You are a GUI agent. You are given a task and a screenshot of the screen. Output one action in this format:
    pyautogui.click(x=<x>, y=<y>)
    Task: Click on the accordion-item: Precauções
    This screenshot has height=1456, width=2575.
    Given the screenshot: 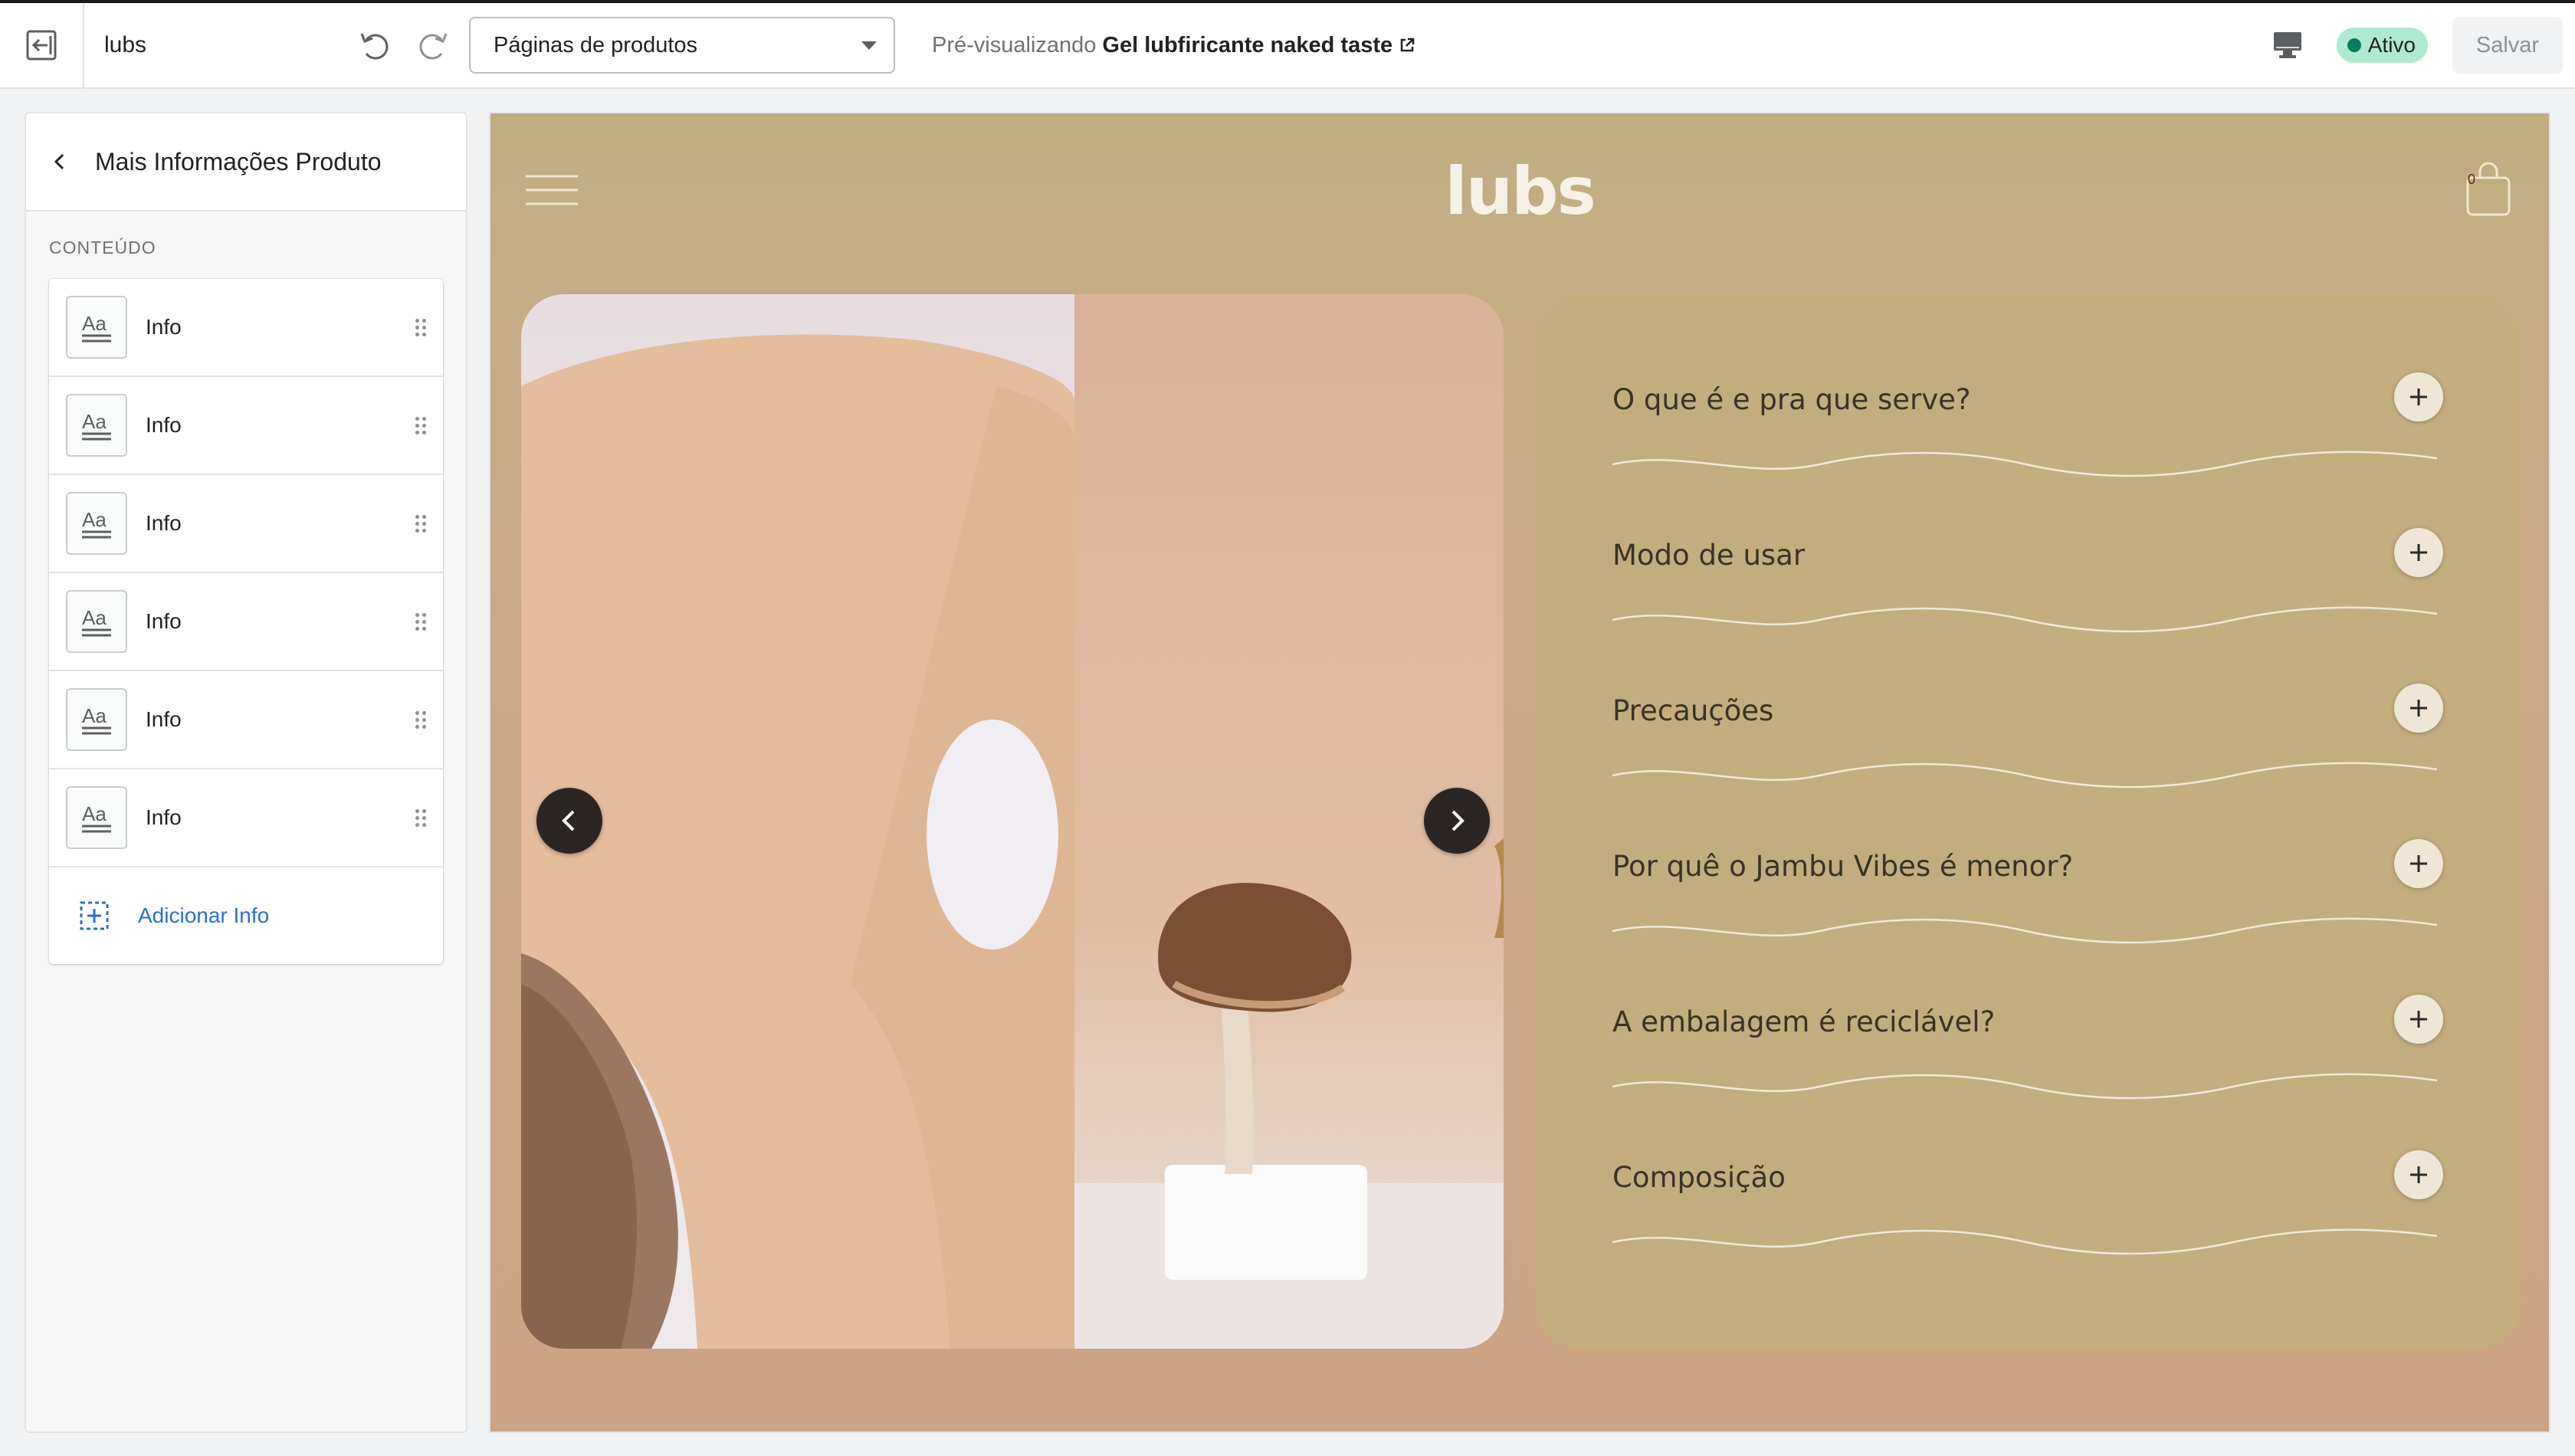 What is the action you would take?
    pyautogui.click(x=2028, y=740)
    